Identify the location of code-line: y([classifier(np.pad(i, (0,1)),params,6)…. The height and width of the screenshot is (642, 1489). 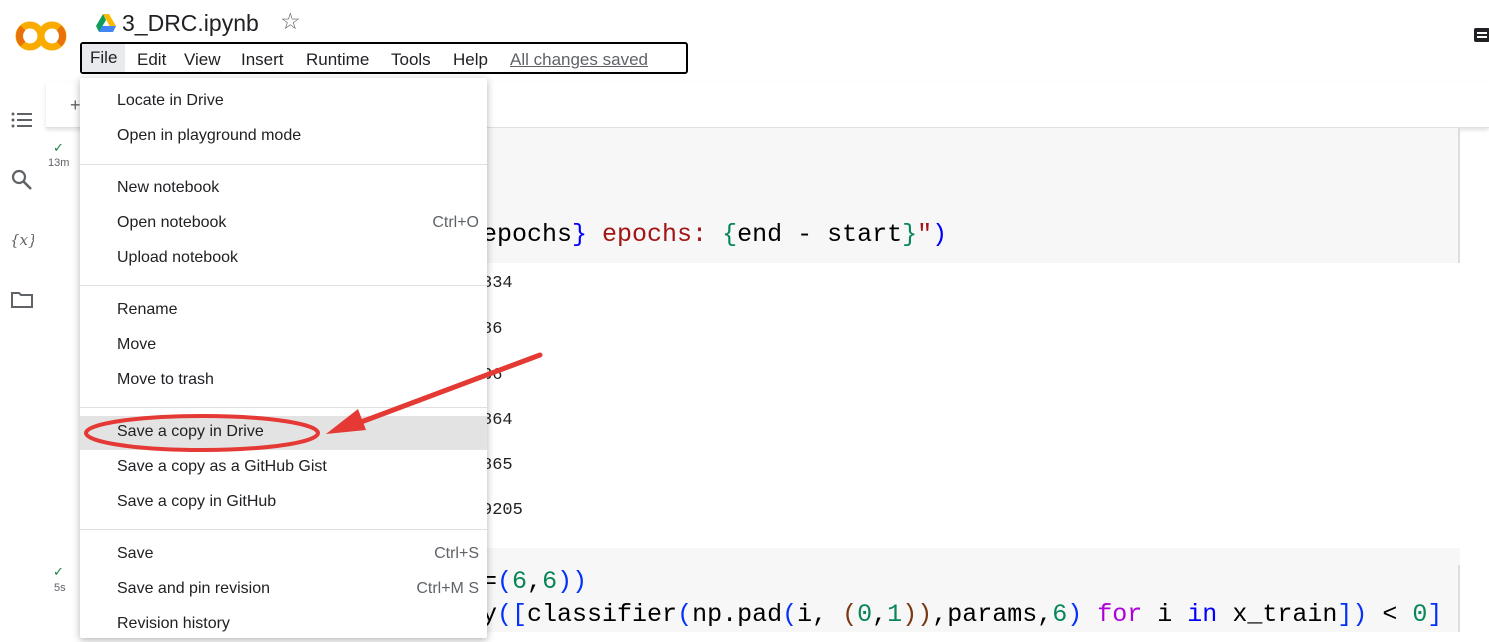
(962, 614).